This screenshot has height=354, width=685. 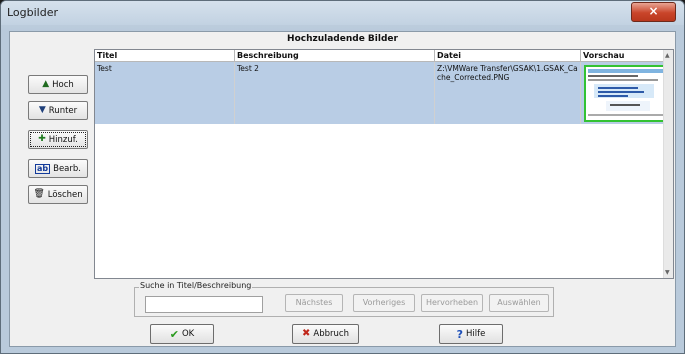 I want to click on x-icon: ✖, so click(x=306, y=333).